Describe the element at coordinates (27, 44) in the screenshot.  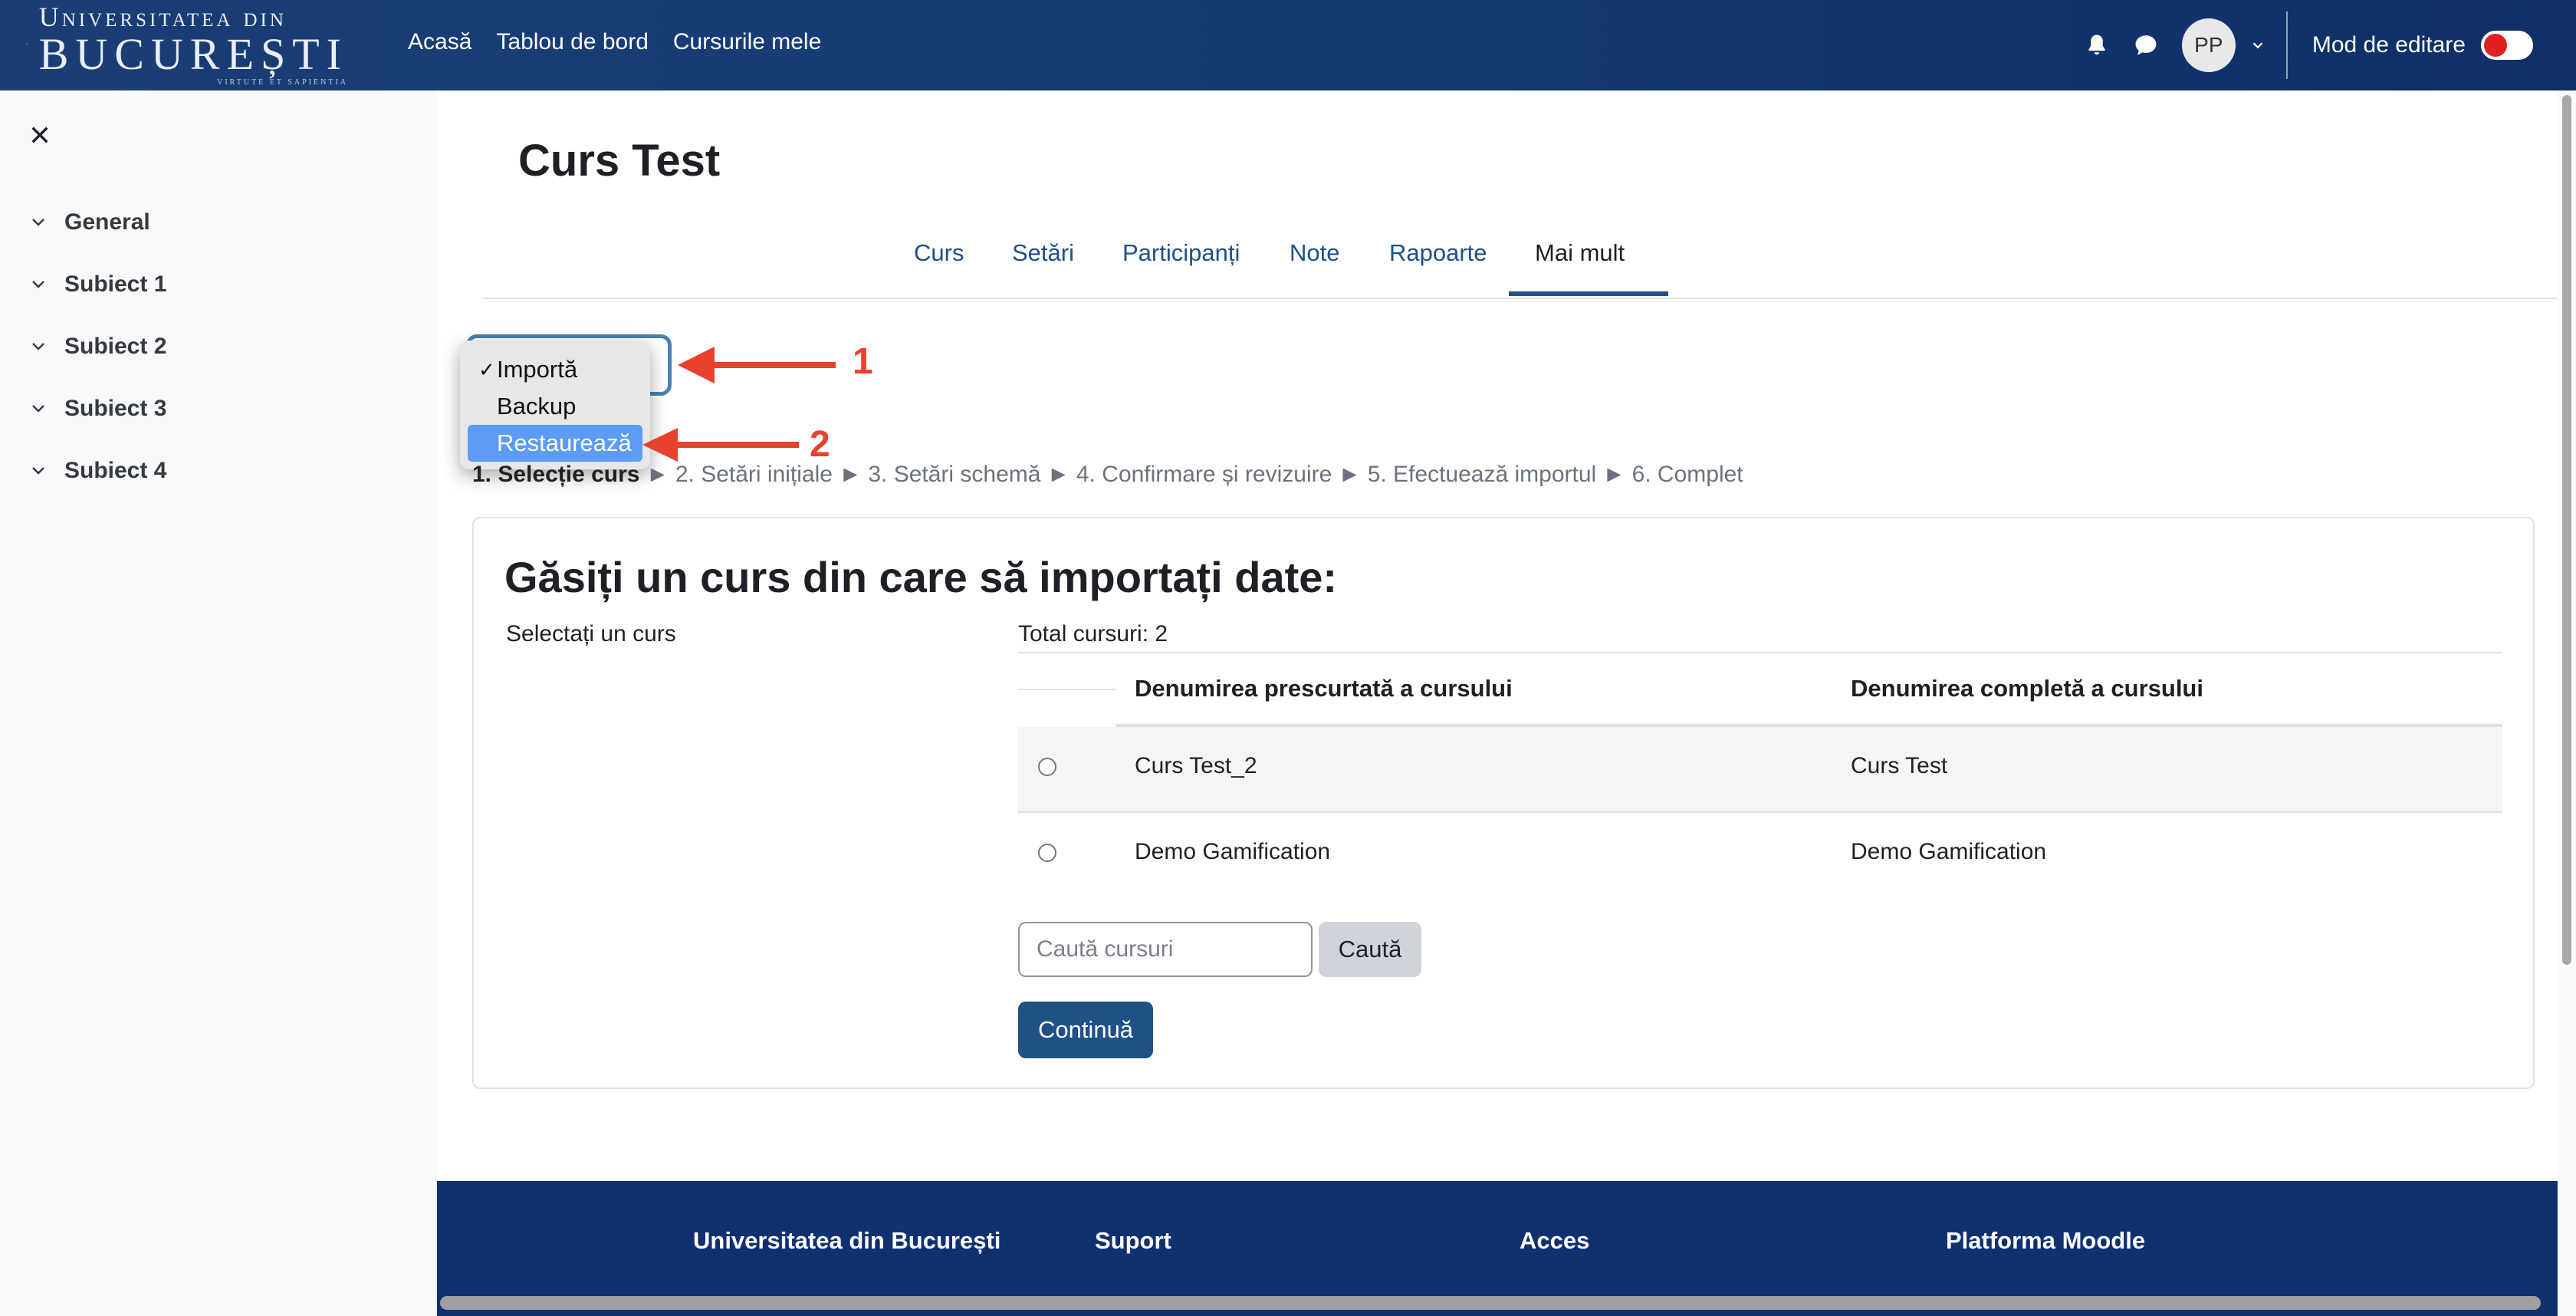
I see `university-crest-icon` at that location.